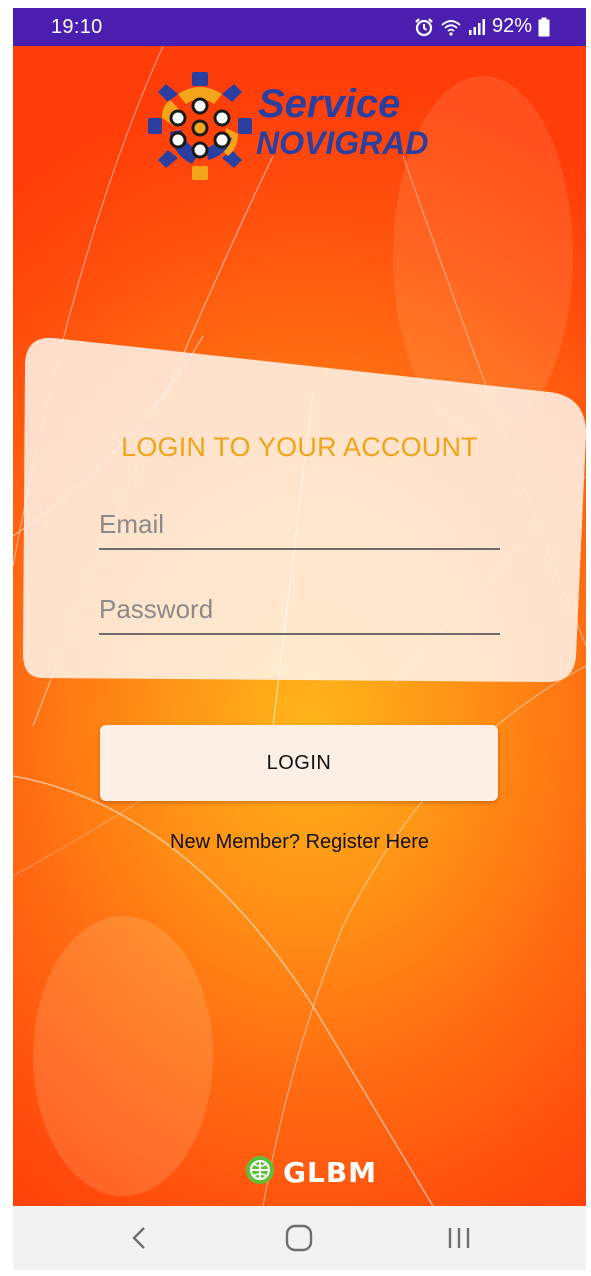 This screenshot has height=1276, width=591. Describe the element at coordinates (299, 447) in the screenshot. I see `login-heading: LOGIN TO YOUR ACCOUNT` at that location.